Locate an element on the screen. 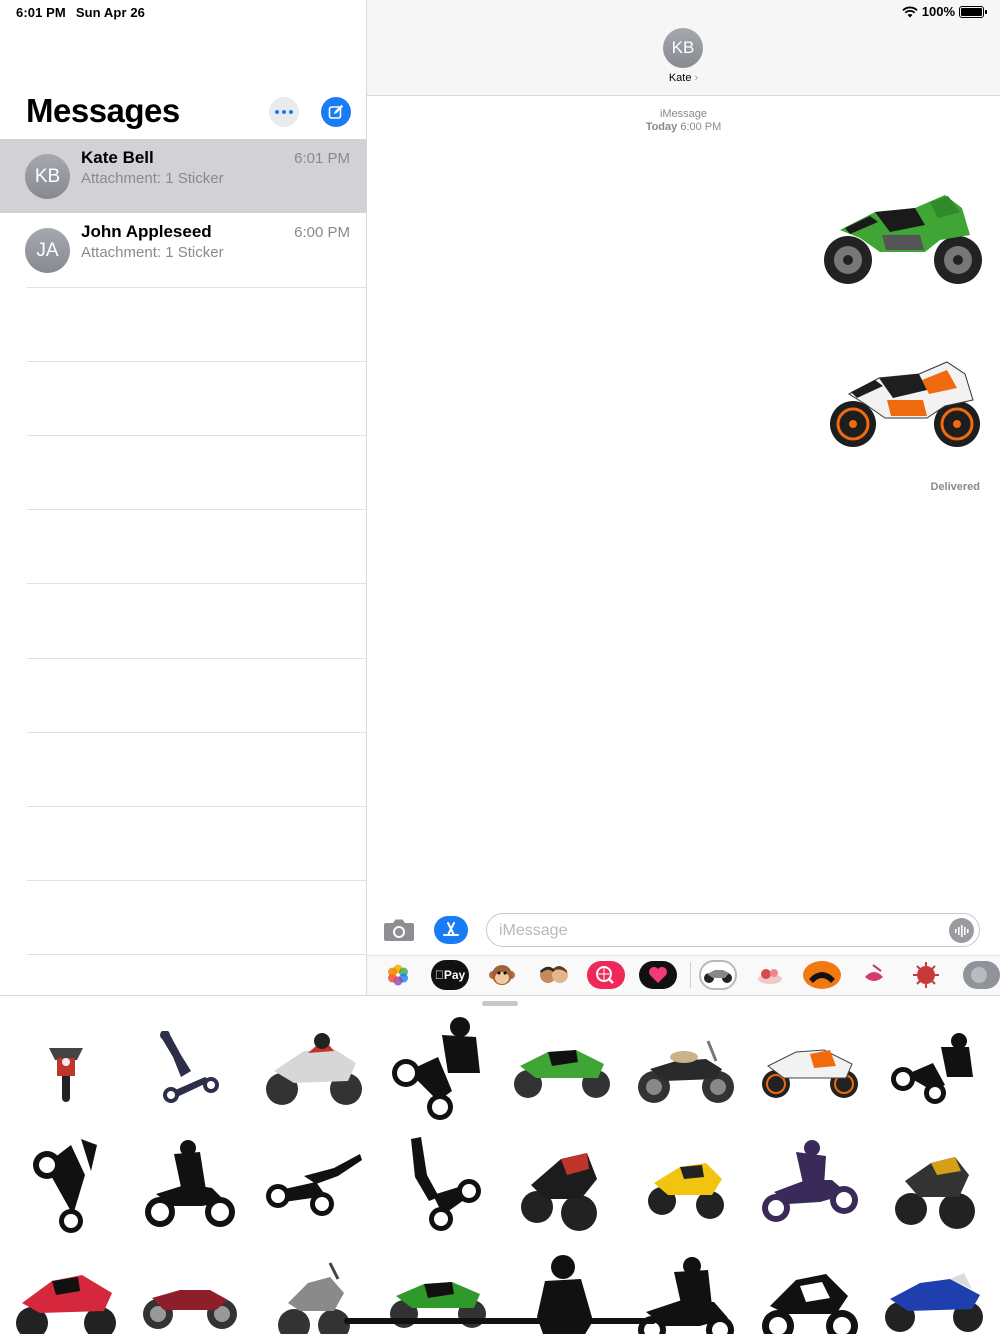  battery-icon is located at coordinates (973, 11).